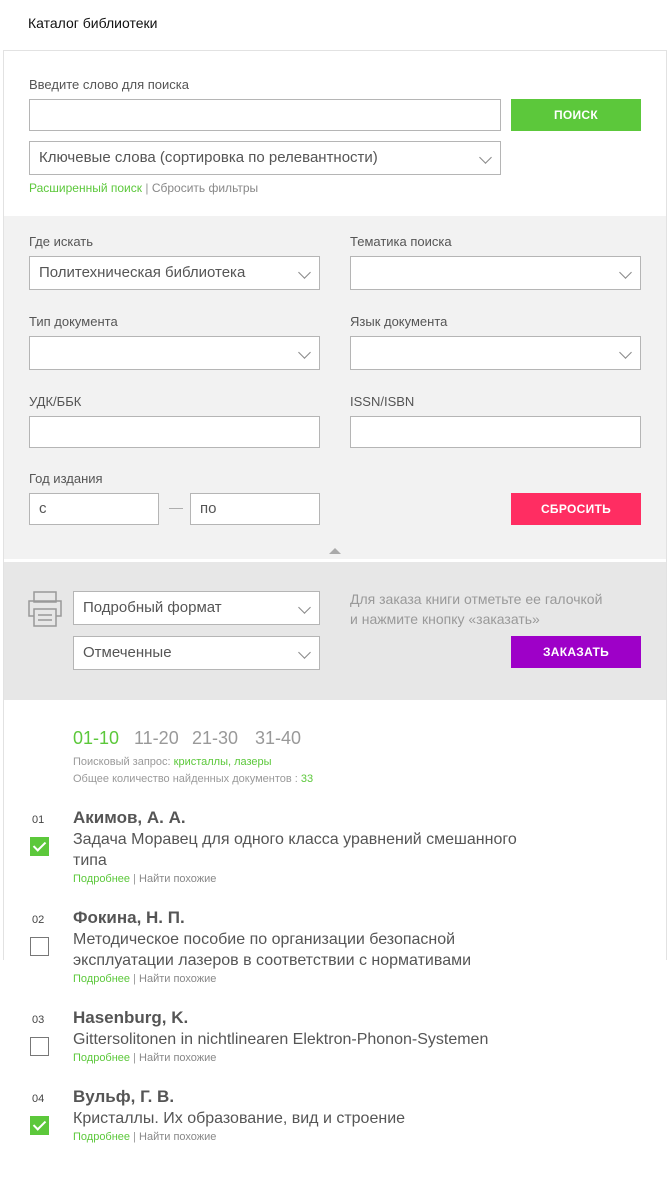 The width and height of the screenshot is (670, 1200). What do you see at coordinates (129, 817) in the screenshot?
I see `result-author: Акимов, А. А.` at bounding box center [129, 817].